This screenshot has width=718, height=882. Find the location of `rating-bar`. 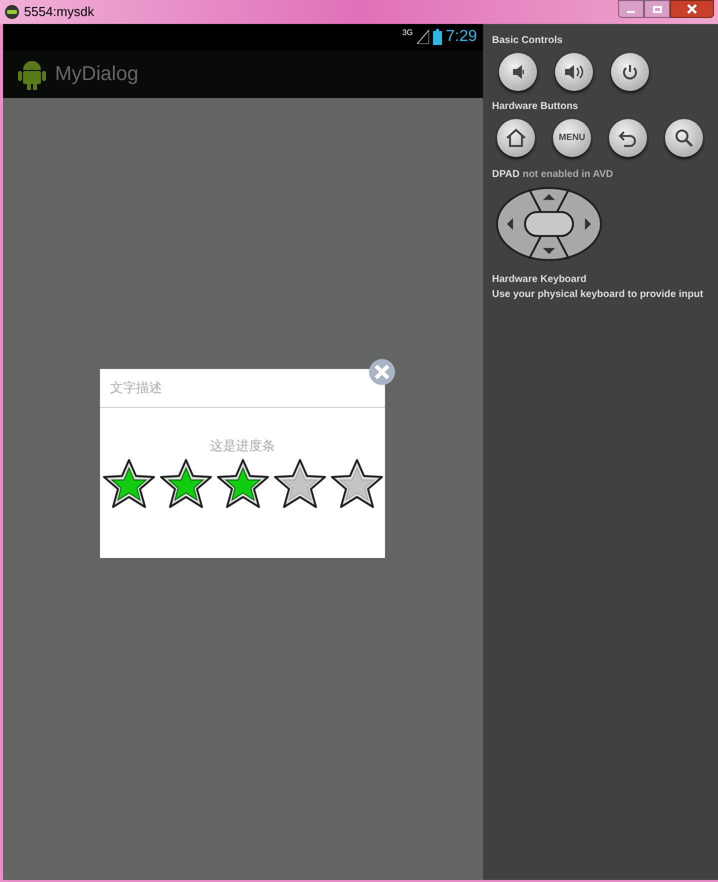

rating-bar is located at coordinates (242, 484).